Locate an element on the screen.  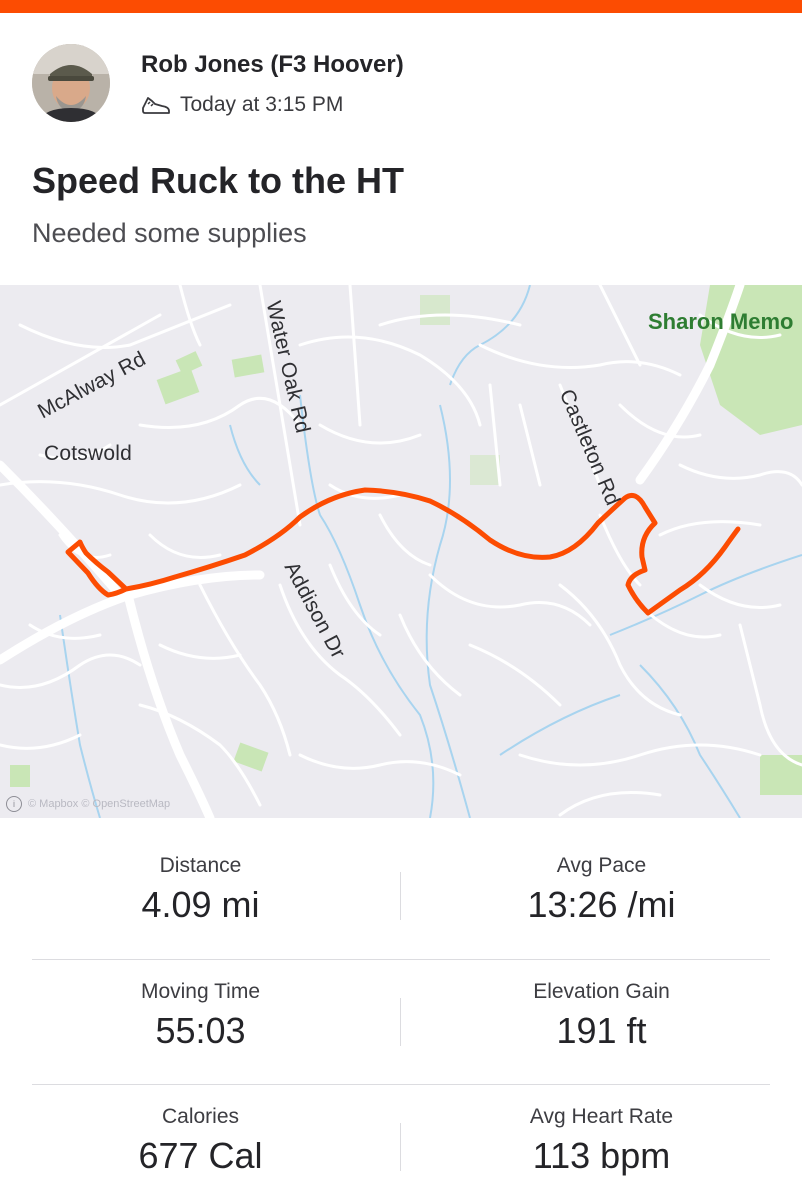
shoe-icon is located at coordinates (156, 105).